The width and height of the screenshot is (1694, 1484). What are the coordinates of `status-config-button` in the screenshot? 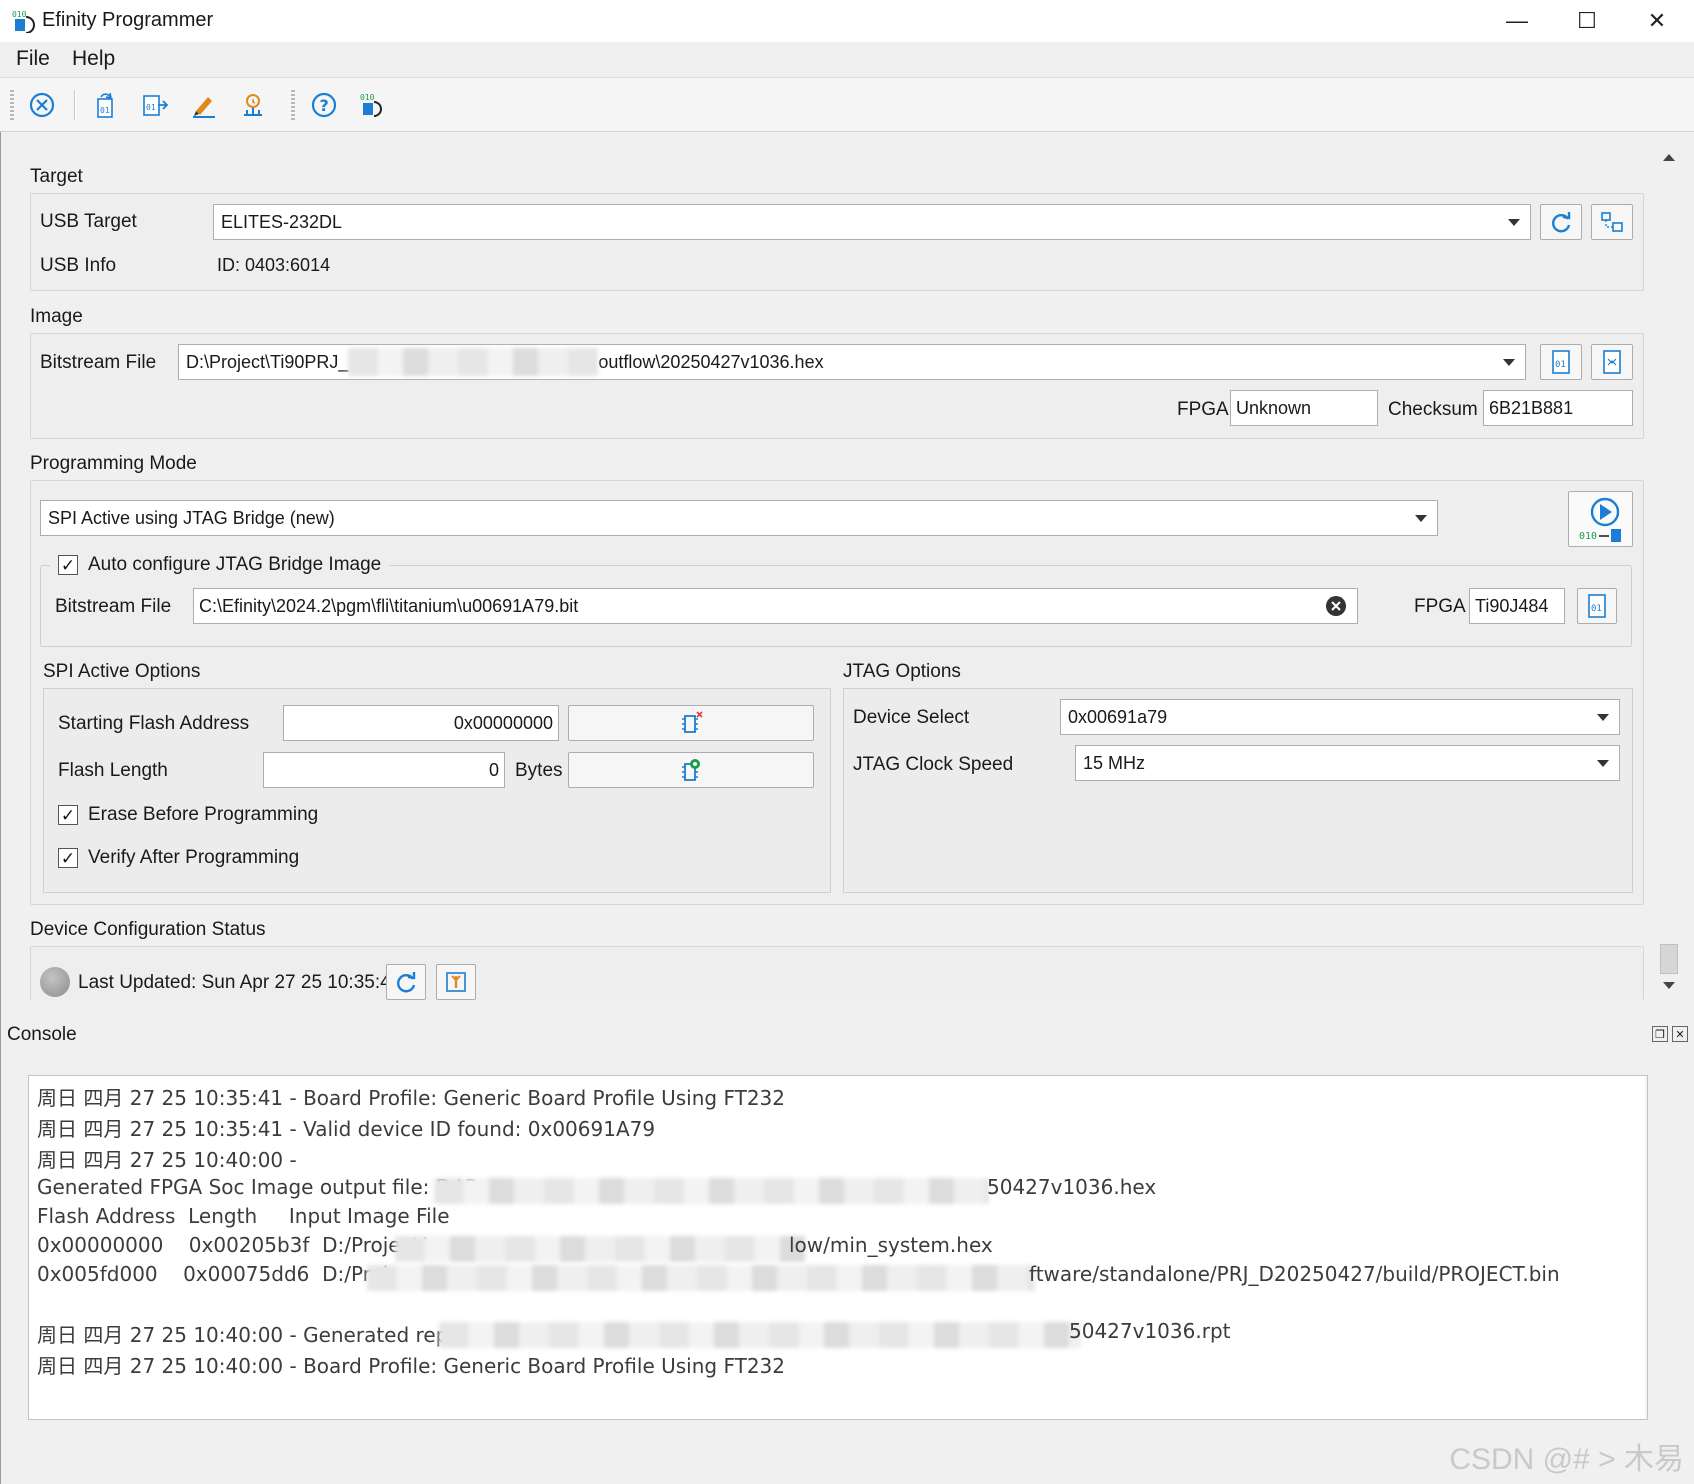 It's located at (456, 982).